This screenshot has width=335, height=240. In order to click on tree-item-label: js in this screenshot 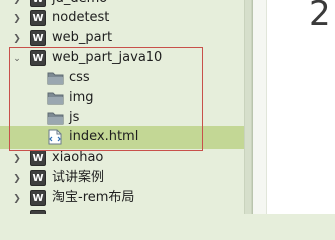, I will do `click(74, 117)`.